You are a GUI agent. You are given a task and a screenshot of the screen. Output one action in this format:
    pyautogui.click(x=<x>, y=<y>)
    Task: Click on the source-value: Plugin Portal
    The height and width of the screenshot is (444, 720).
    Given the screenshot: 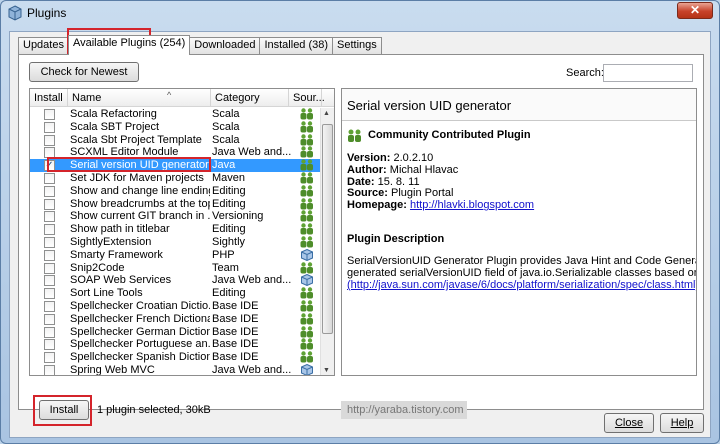 What is the action you would take?
    pyautogui.click(x=422, y=193)
    